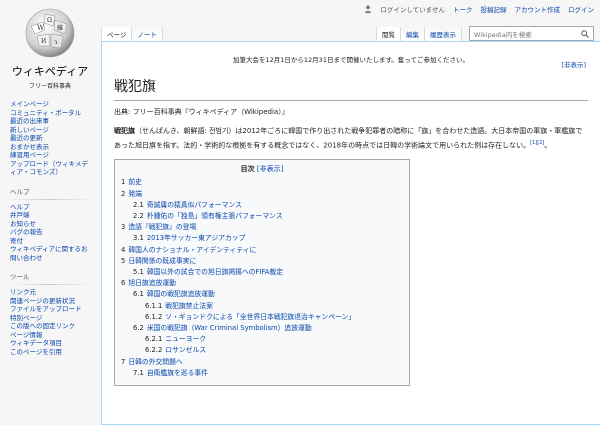 This screenshot has width=600, height=425. Describe the element at coordinates (185, 350) in the screenshot. I see `toc-item-text: ロサンゼルス` at that location.